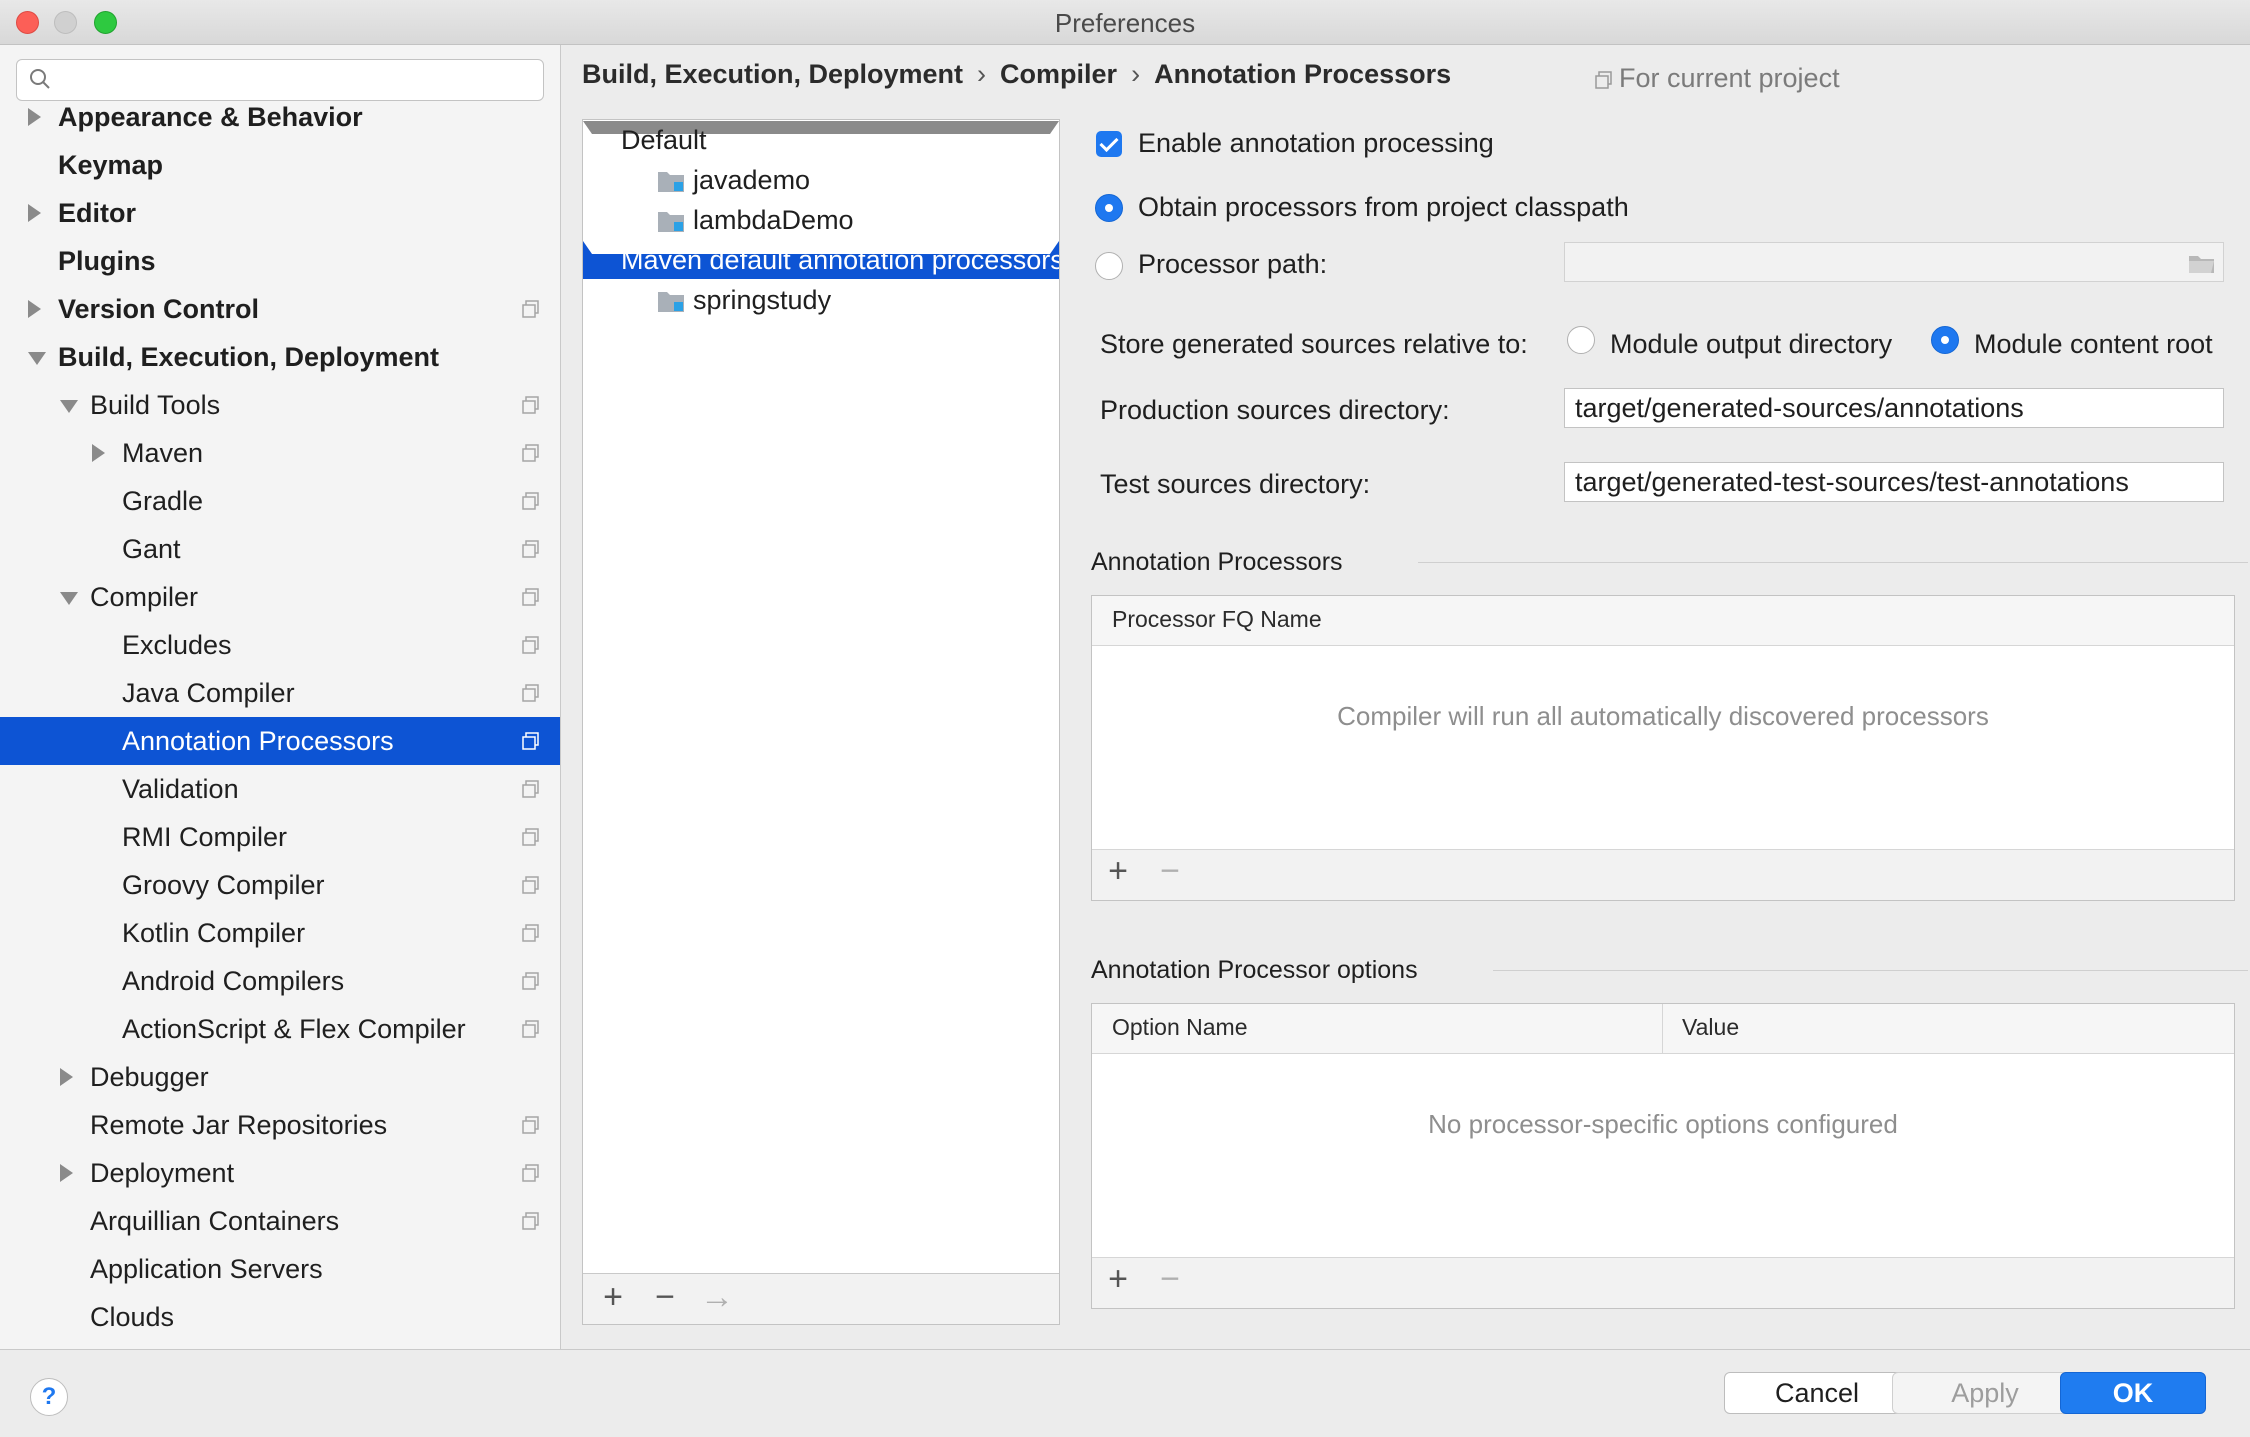 This screenshot has height=1437, width=2250. What do you see at coordinates (1118, 872) in the screenshot?
I see `add-processor-button: +` at bounding box center [1118, 872].